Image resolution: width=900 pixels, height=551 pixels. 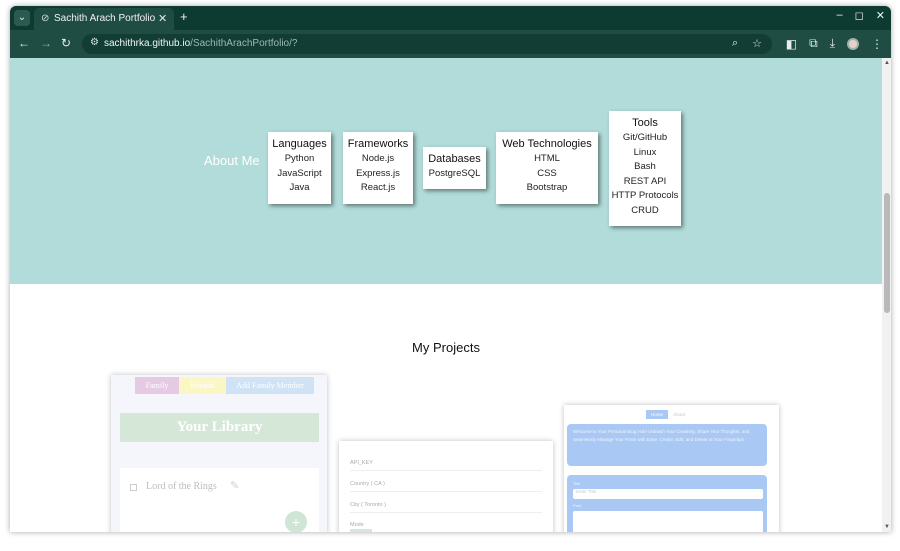 I want to click on scroll-down-arrow-icon: ▼, so click(x=887, y=527).